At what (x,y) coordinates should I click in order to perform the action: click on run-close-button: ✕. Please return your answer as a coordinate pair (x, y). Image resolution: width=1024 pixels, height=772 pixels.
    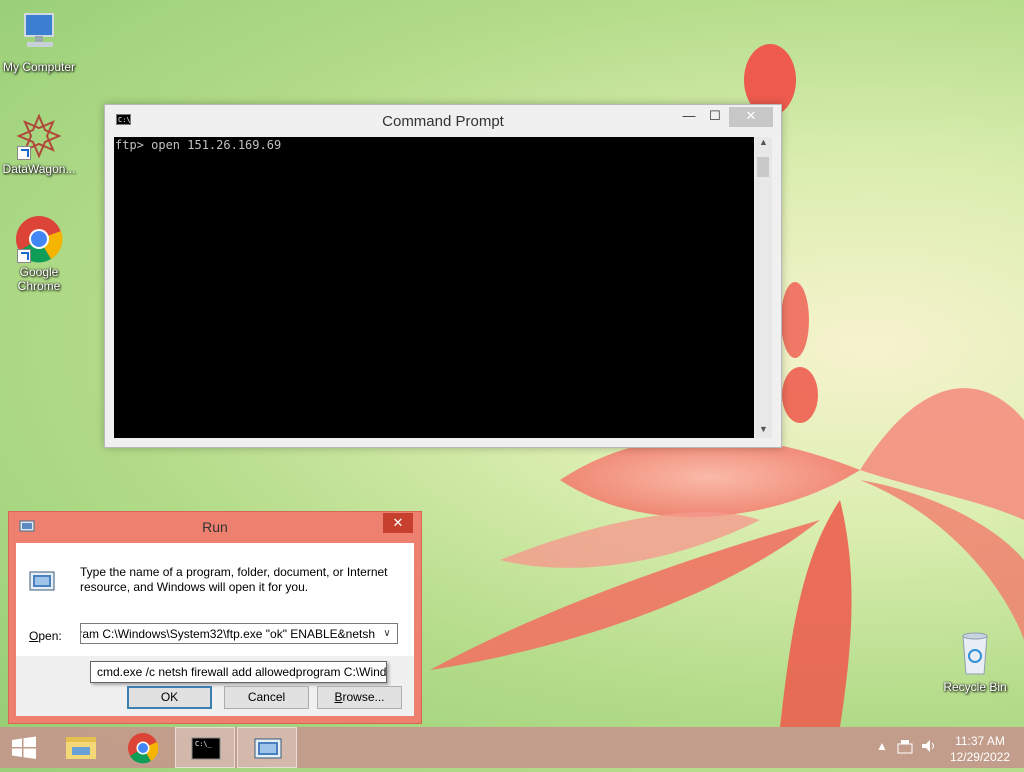
    Looking at the image, I should click on (398, 523).